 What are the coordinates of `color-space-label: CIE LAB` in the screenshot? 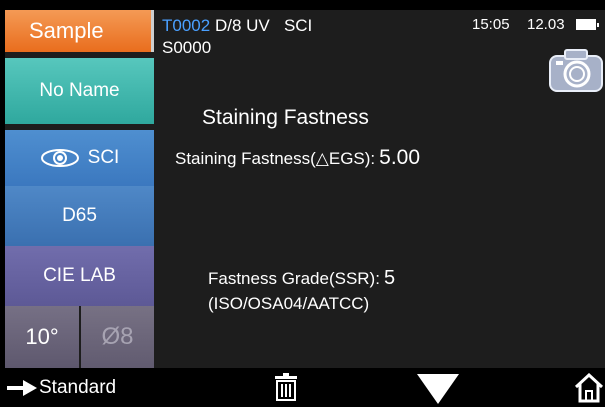 It's located at (79, 275).